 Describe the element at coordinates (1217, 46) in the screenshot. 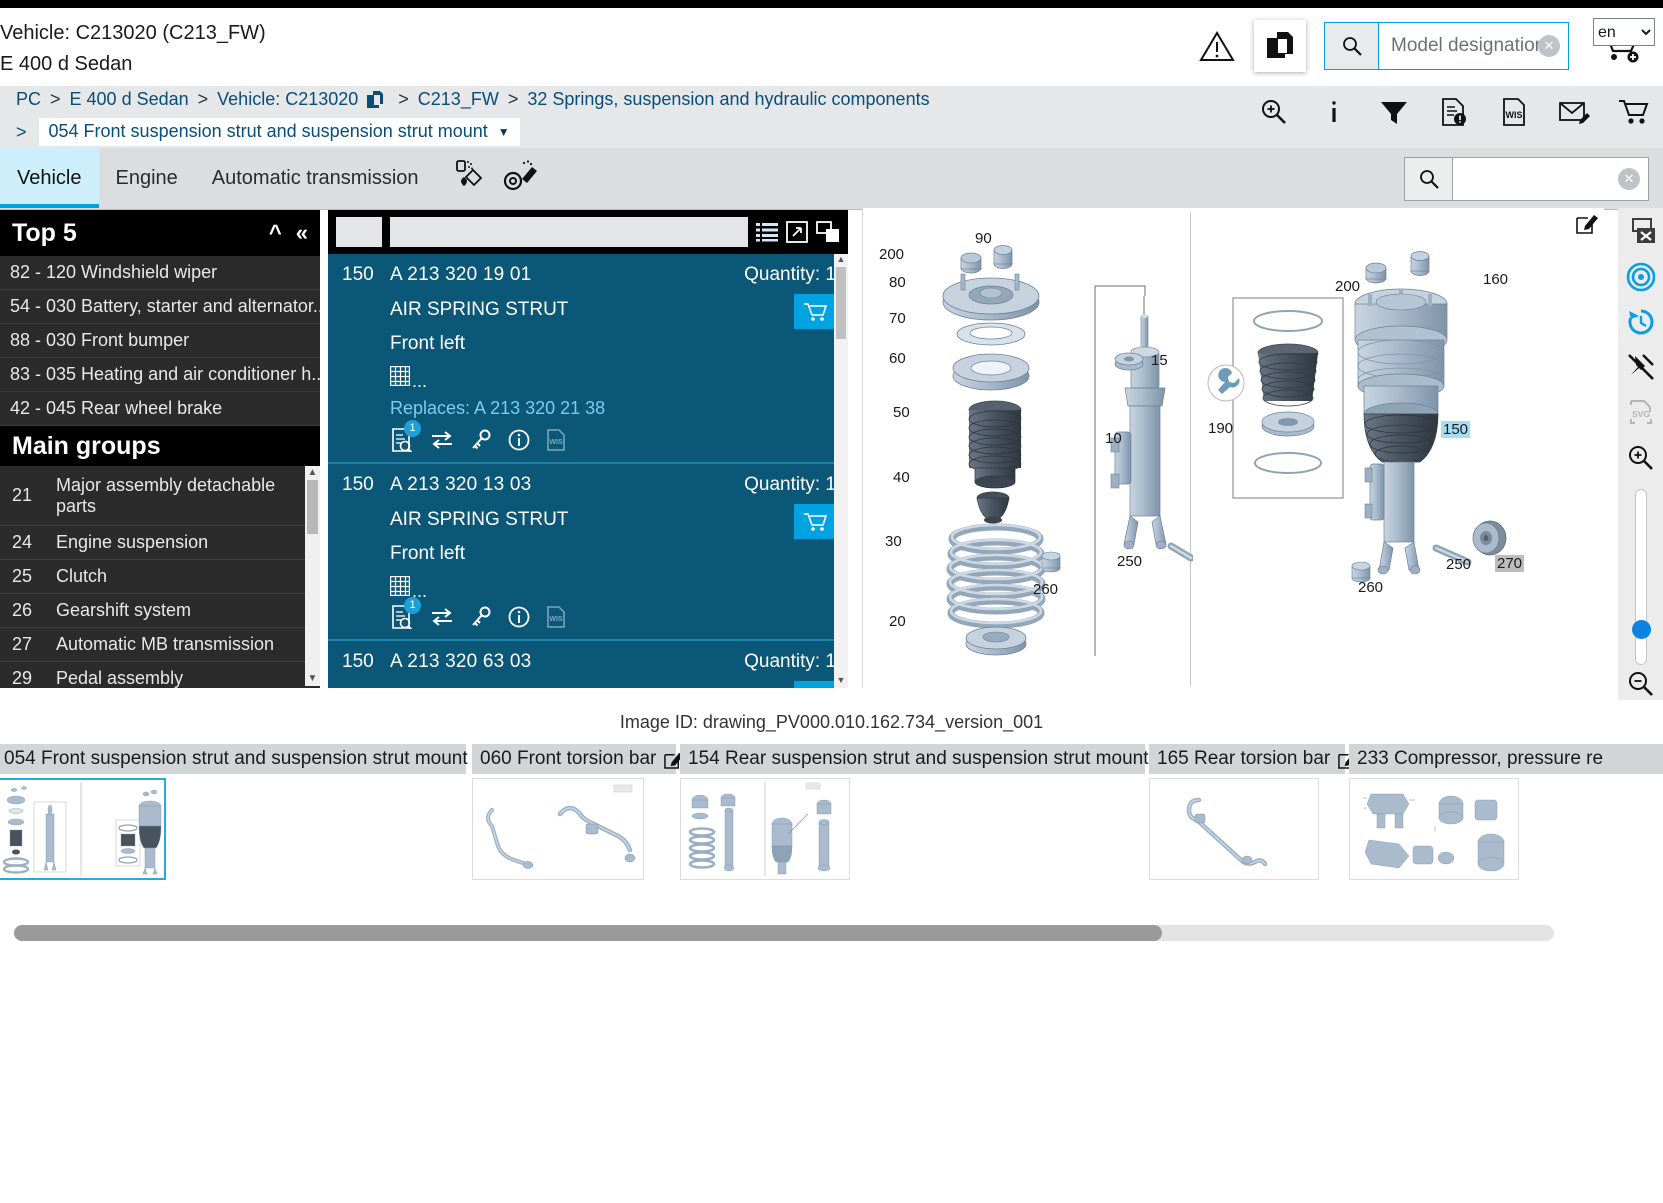

I see `warning-icon` at that location.